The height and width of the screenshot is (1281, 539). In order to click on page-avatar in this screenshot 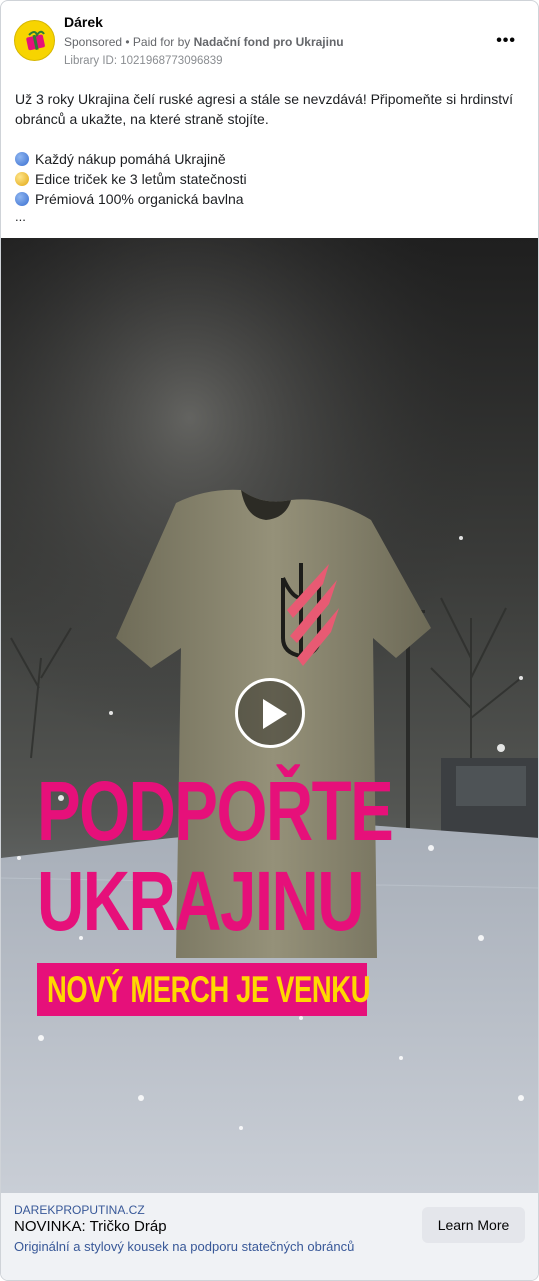, I will do `click(34, 40)`.